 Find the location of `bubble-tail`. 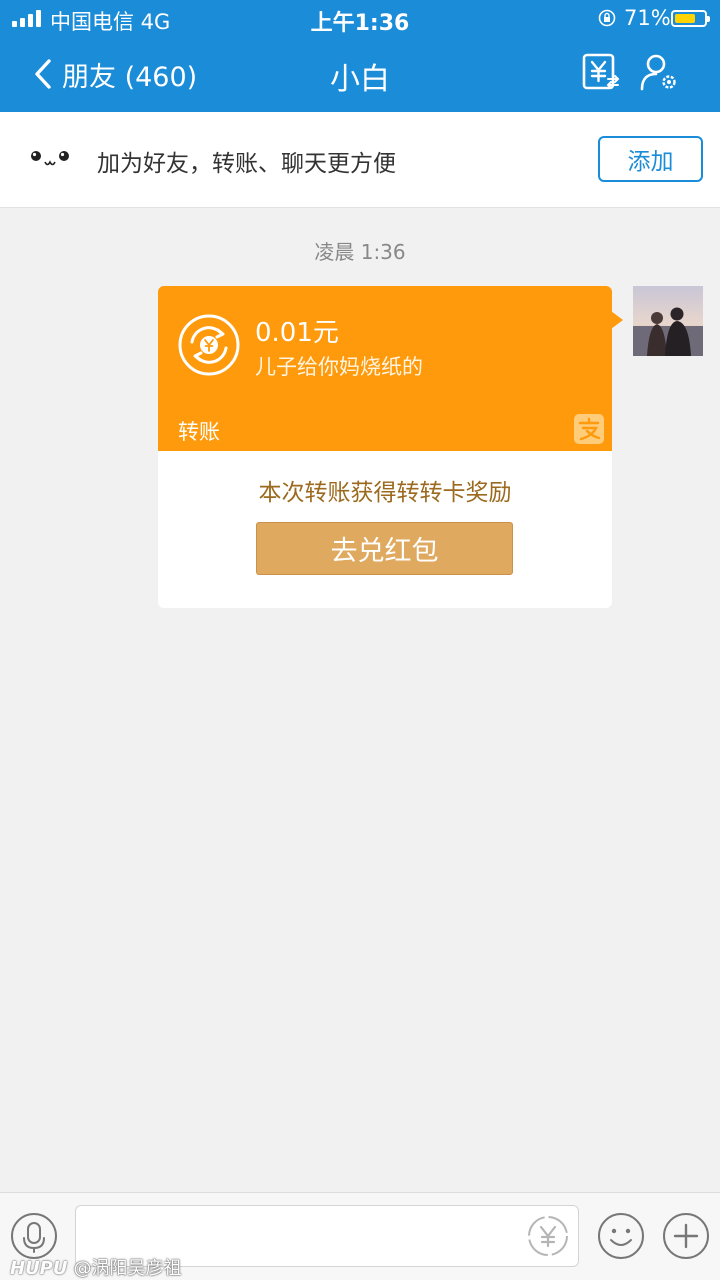

bubble-tail is located at coordinates (617, 320).